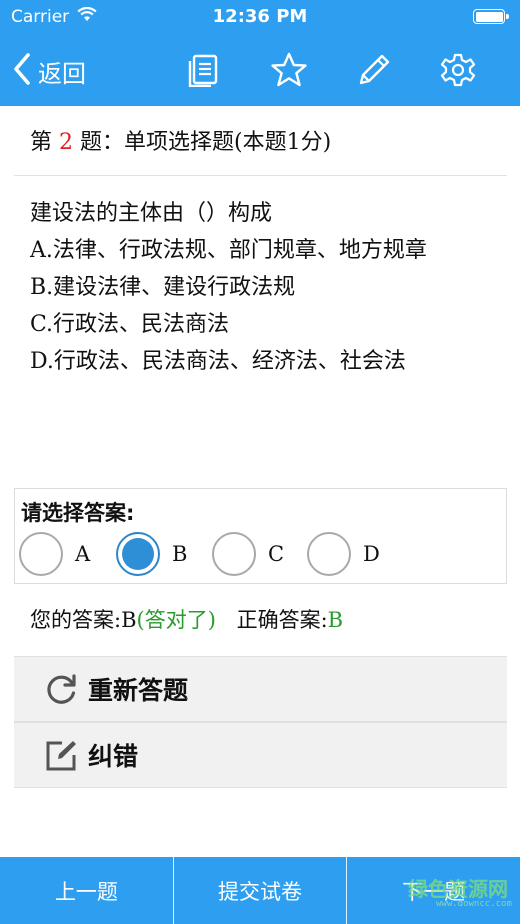 Image resolution: width=520 pixels, height=924 pixels. What do you see at coordinates (41, 142) in the screenshot?
I see `question-prefix: 第` at bounding box center [41, 142].